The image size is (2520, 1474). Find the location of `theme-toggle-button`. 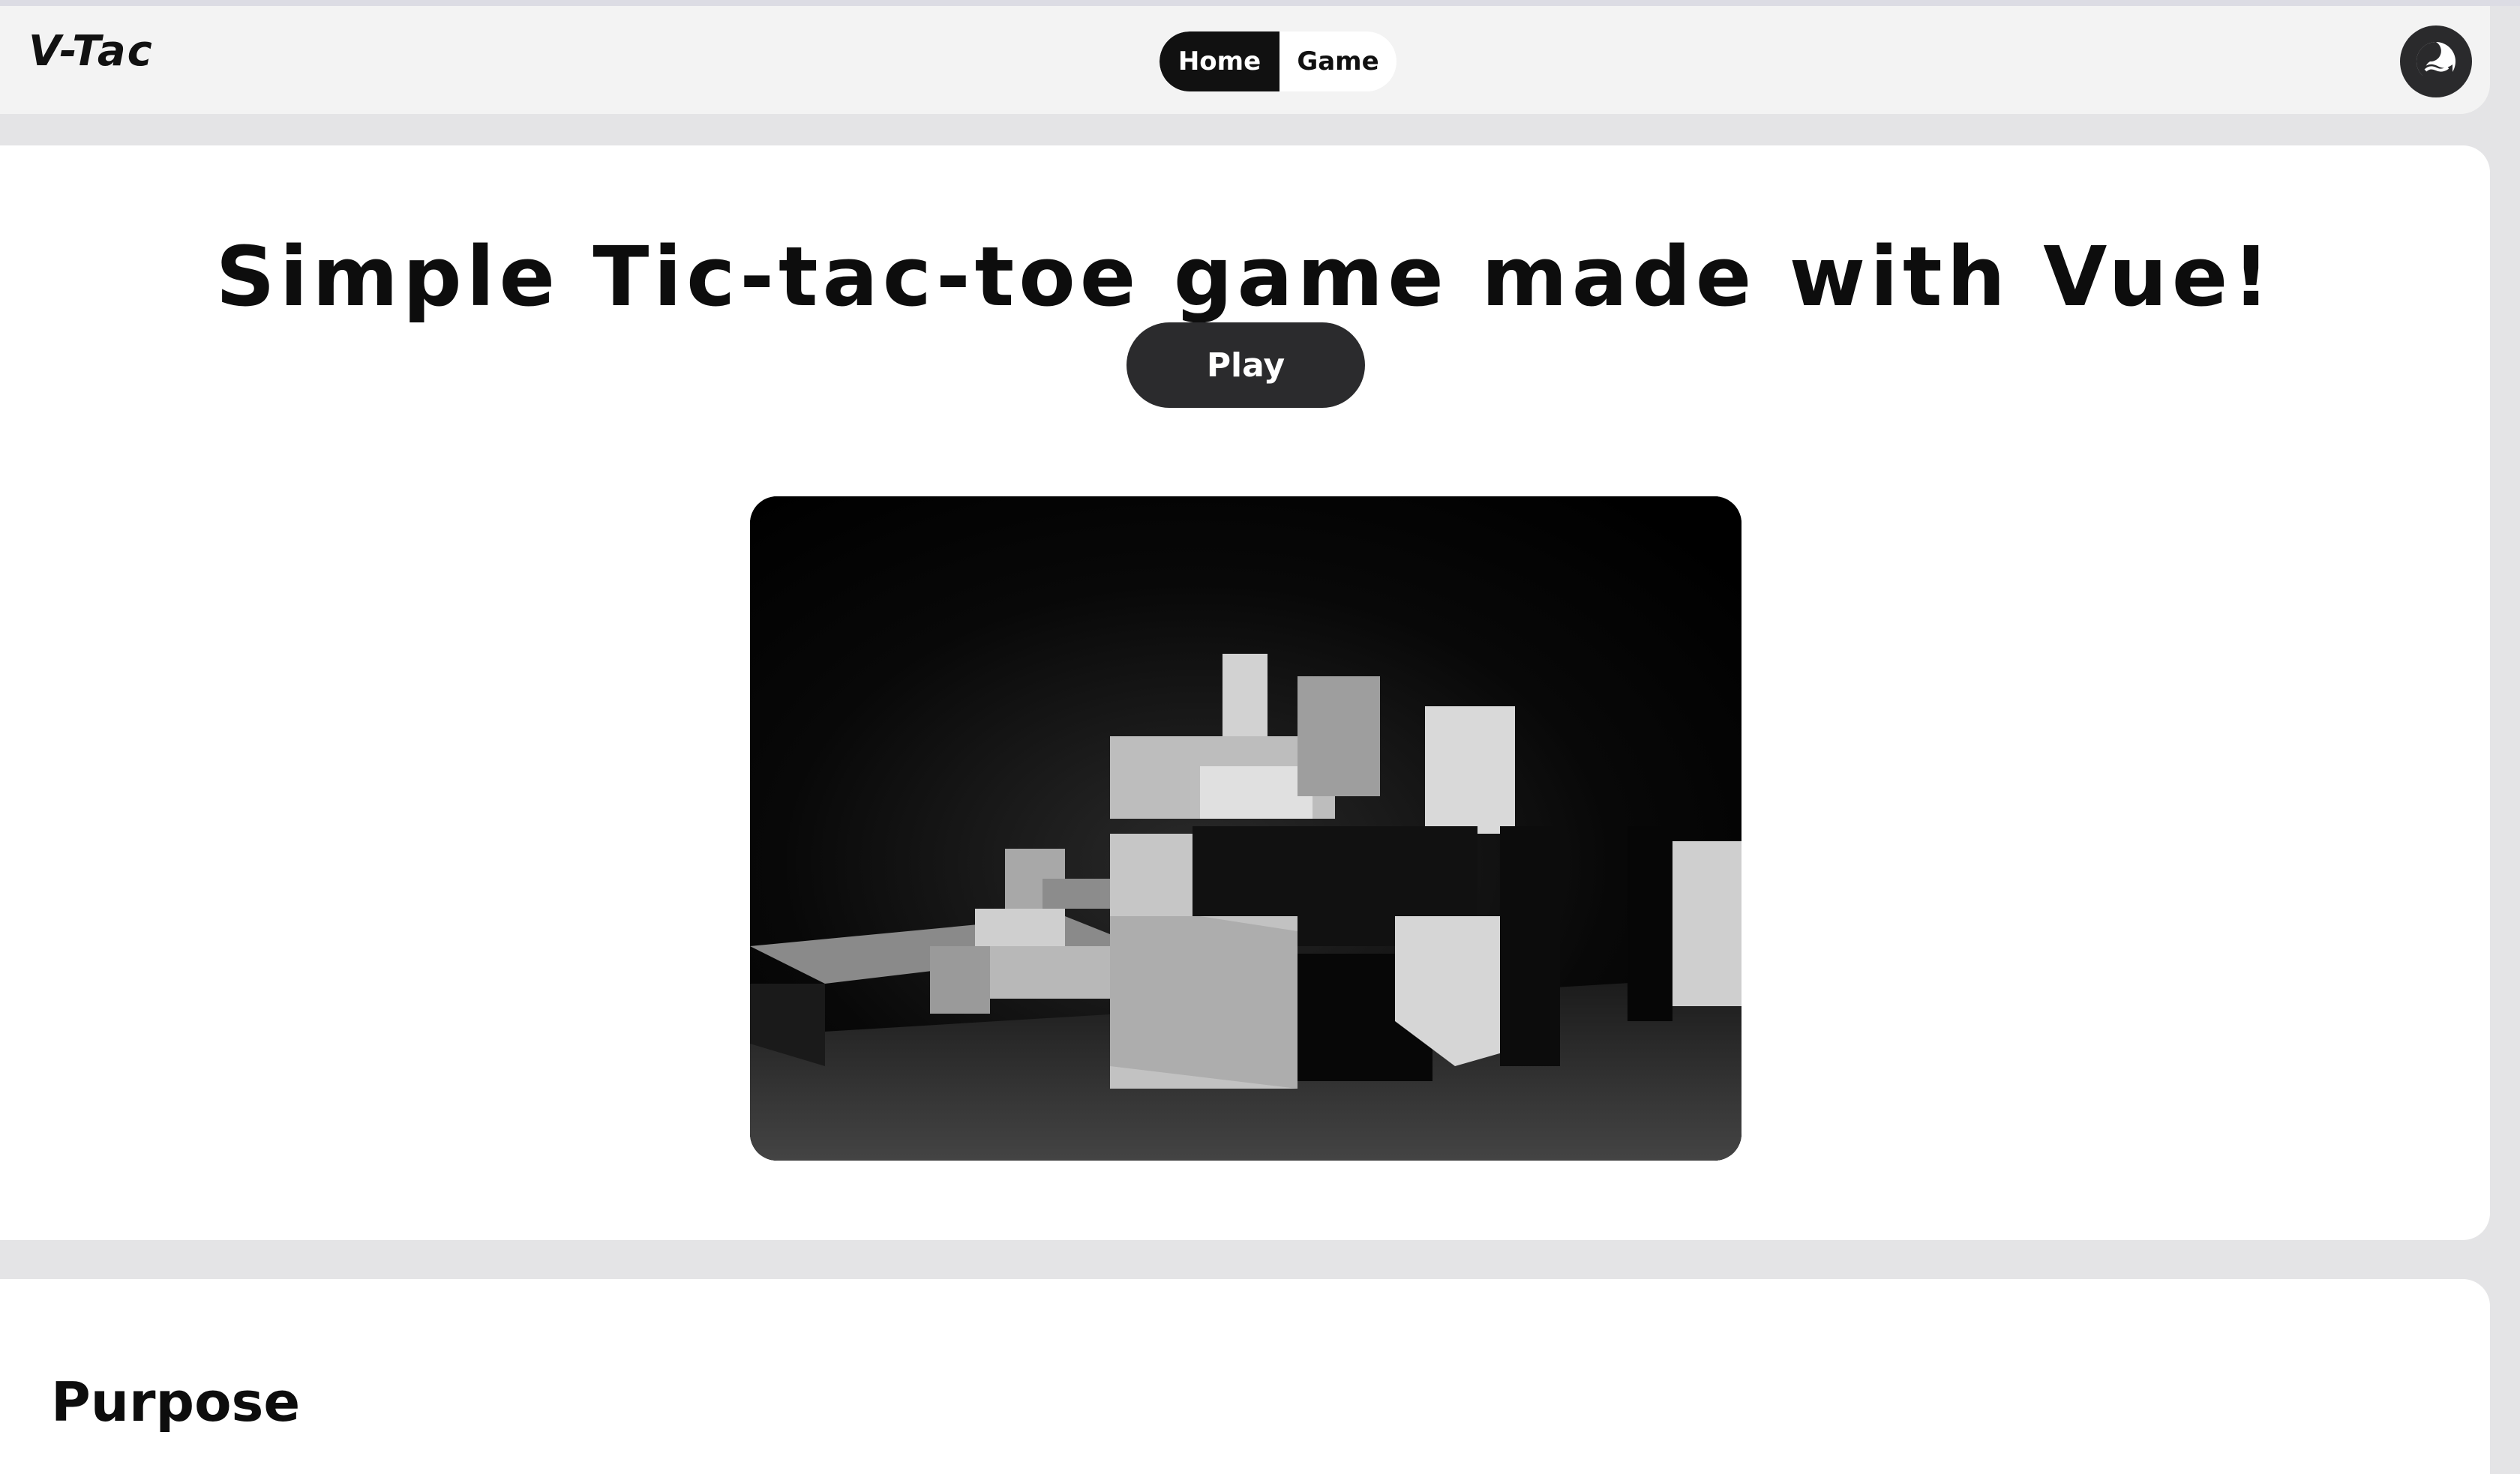

theme-toggle-button is located at coordinates (2436, 61).